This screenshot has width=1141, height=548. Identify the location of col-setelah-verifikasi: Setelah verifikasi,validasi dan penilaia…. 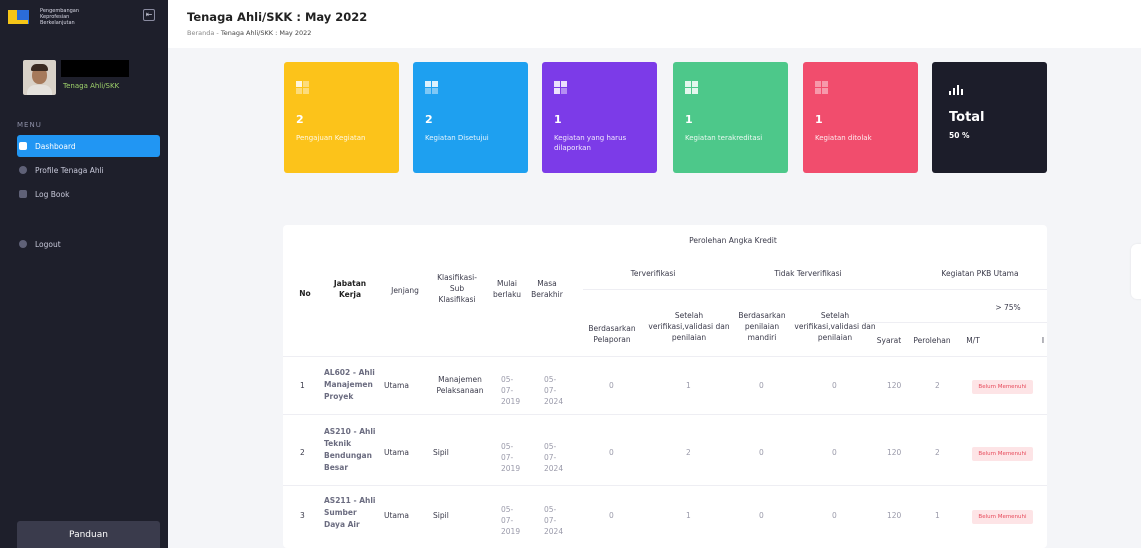
(689, 326).